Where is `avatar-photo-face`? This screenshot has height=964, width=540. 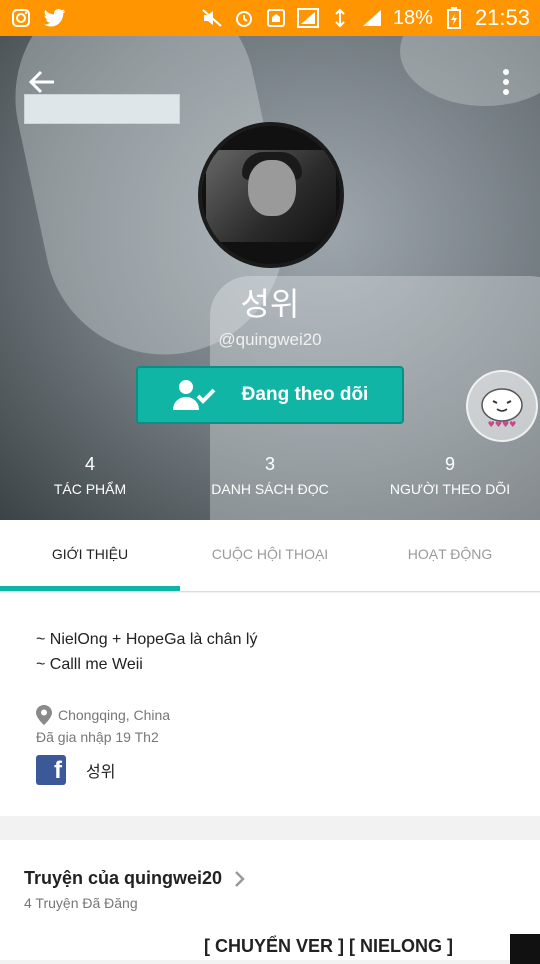 avatar-photo-face is located at coordinates (272, 188).